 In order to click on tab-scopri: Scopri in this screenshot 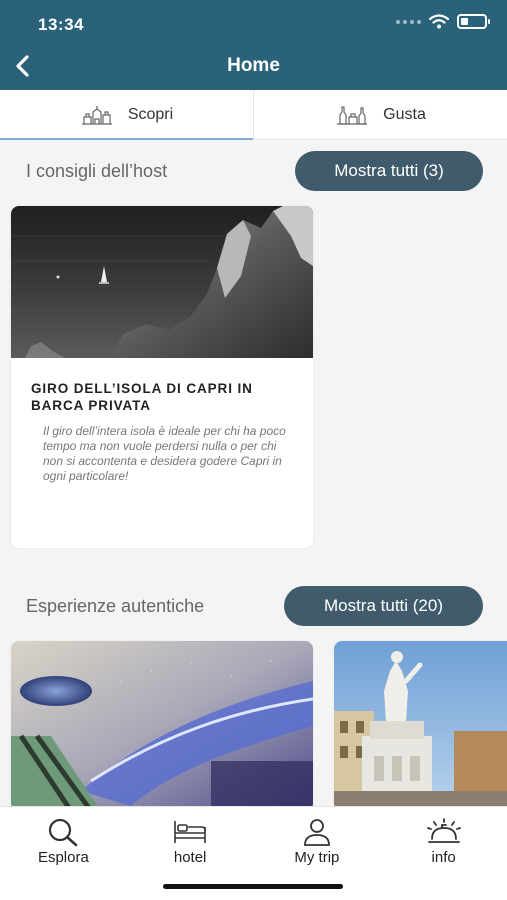, I will do `click(126, 115)`.